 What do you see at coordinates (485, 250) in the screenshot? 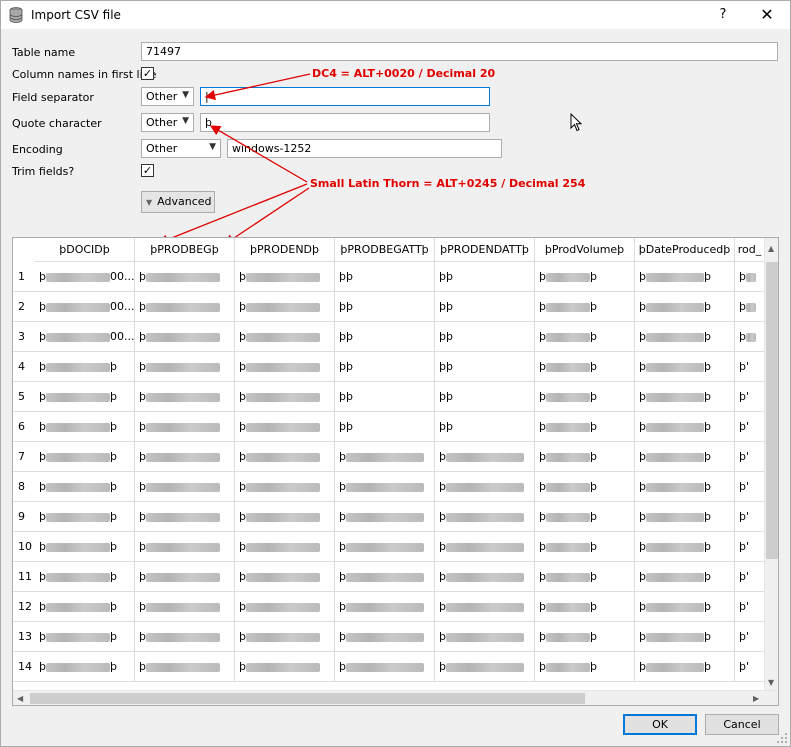
I see `column-header: þPRODENDATTþ` at bounding box center [485, 250].